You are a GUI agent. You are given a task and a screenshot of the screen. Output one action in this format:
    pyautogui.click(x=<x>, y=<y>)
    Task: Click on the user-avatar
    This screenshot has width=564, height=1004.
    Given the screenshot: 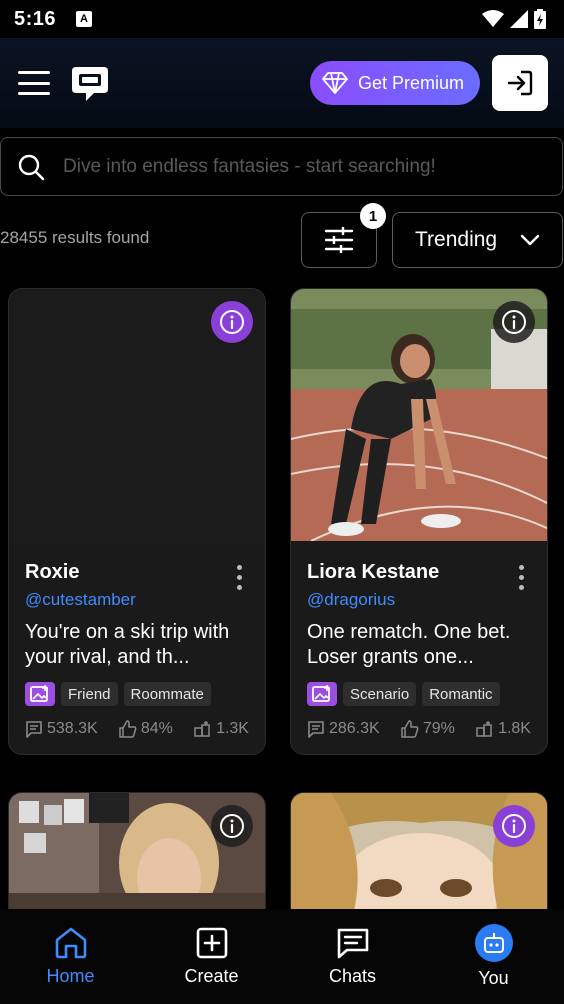 What is the action you would take?
    pyautogui.click(x=493, y=943)
    